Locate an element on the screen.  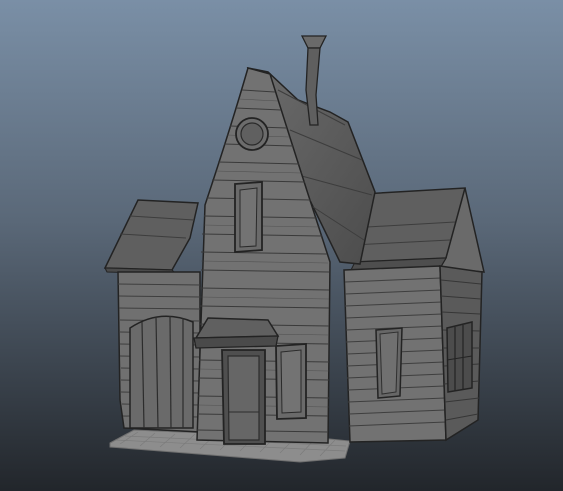
round-window-icon is located at coordinates (252, 134).